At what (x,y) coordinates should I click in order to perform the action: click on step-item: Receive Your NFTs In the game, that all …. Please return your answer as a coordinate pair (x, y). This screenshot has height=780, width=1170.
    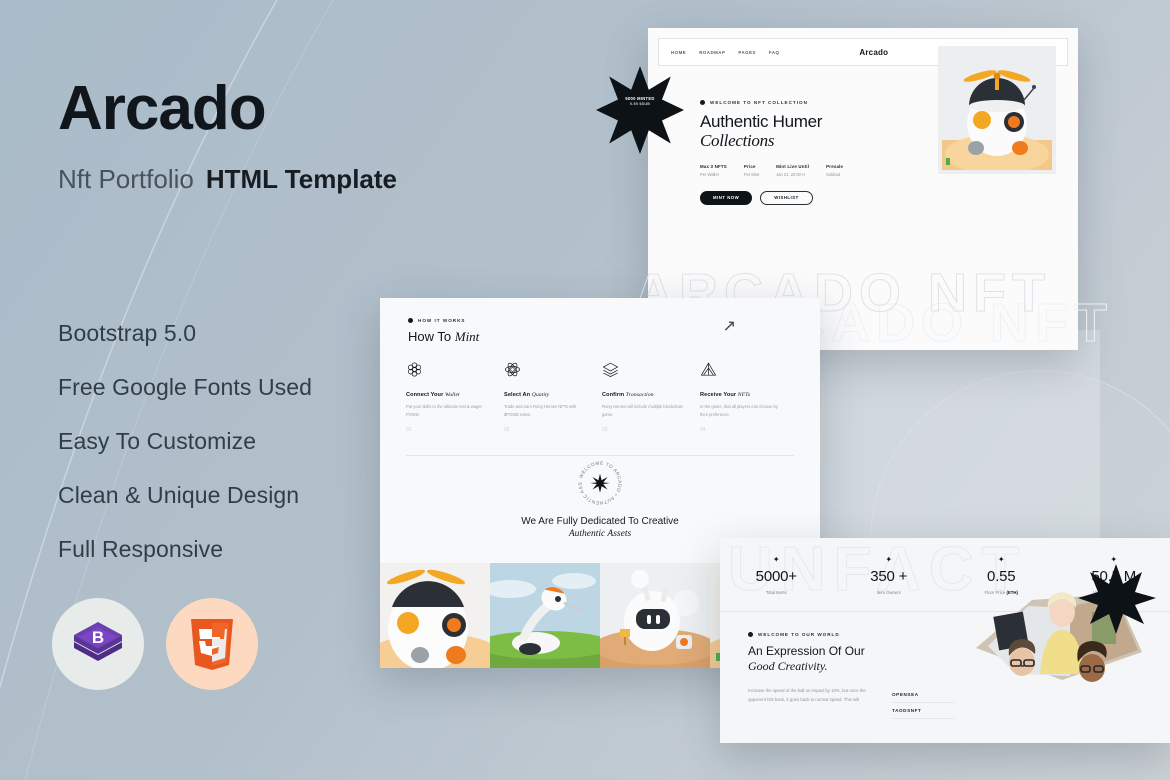
    Looking at the image, I should click on (749, 397).